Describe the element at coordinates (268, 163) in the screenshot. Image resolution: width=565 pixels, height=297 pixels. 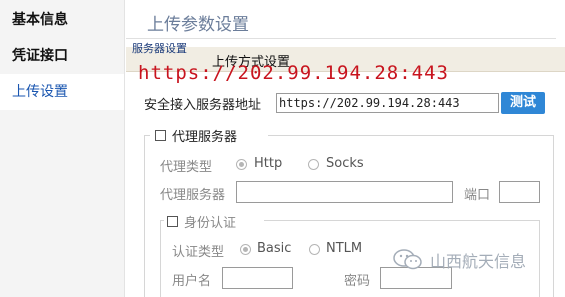
I see `proxy-type-http-label: Http` at that location.